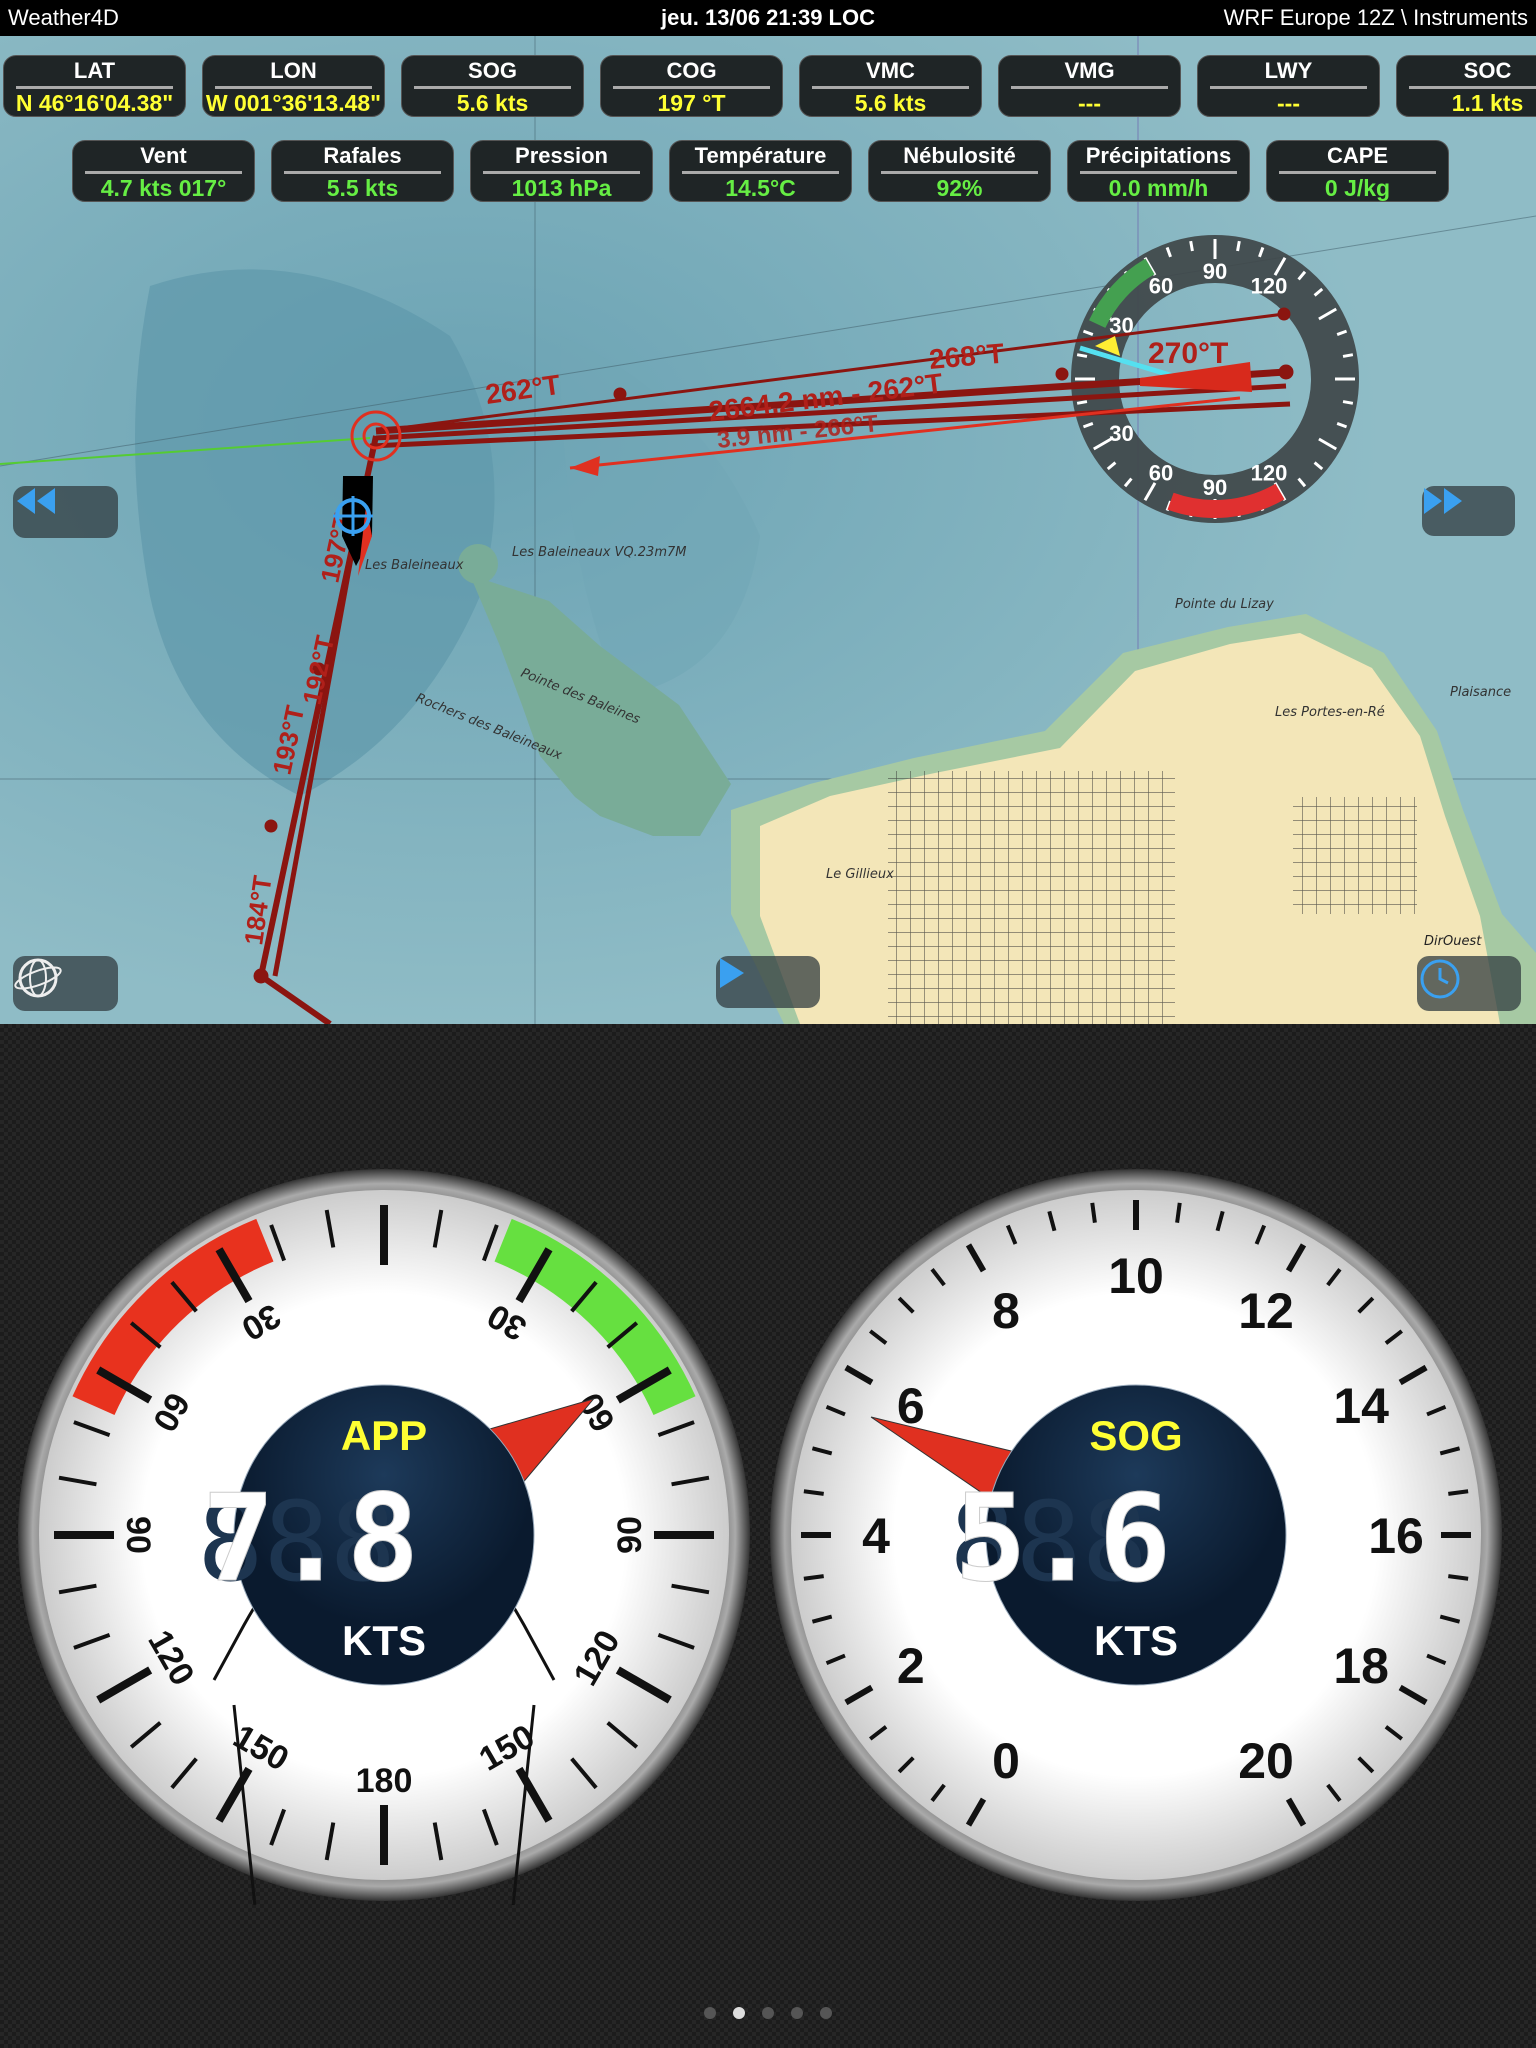  Describe the element at coordinates (293, 86) in the screenshot. I see `nav-box-lon: LON W 001°36'13.48"` at that location.